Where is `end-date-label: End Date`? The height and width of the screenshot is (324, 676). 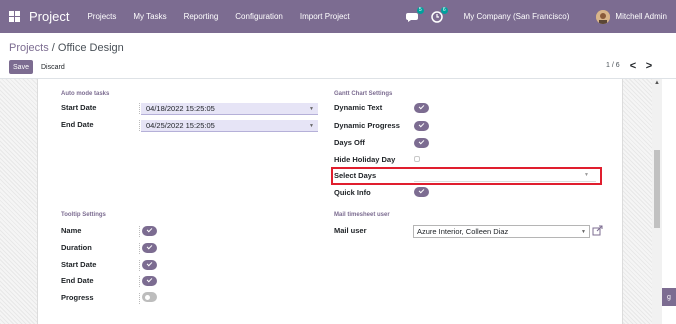
end-date-label: End Date is located at coordinates (77, 124).